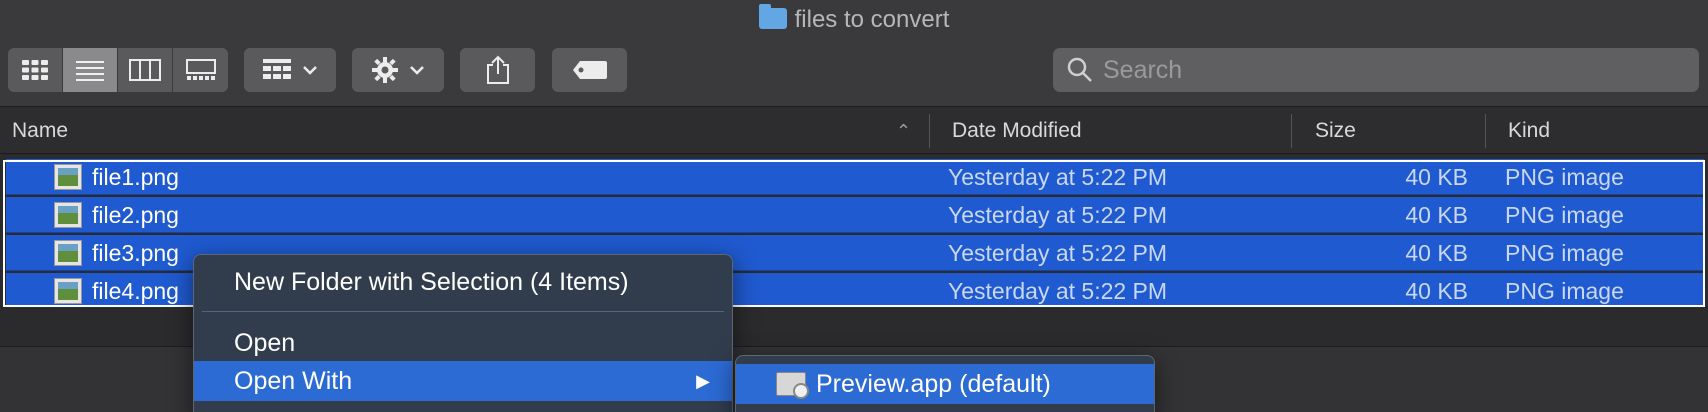 The width and height of the screenshot is (1708, 412). Describe the element at coordinates (463, 282) in the screenshot. I see `menu-item-new-folder-with-selection: New Folder with Selection (4 Items)` at that location.